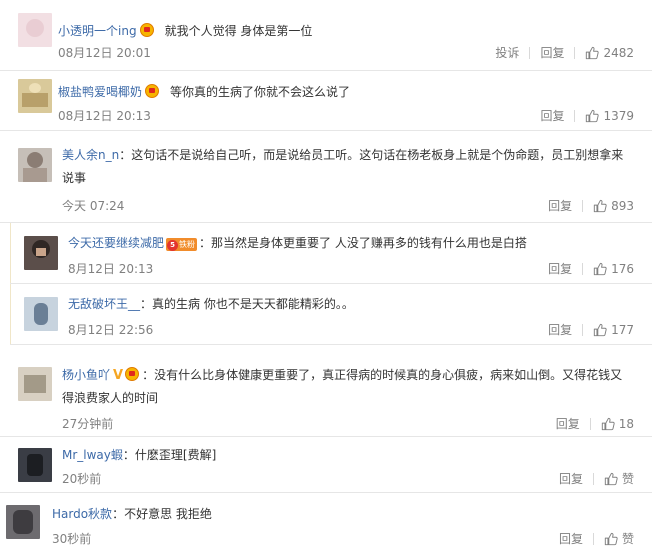 Image resolution: width=652 pixels, height=556 pixels. What do you see at coordinates (82, 514) in the screenshot?
I see `username-link: Hardo秋款` at bounding box center [82, 514].